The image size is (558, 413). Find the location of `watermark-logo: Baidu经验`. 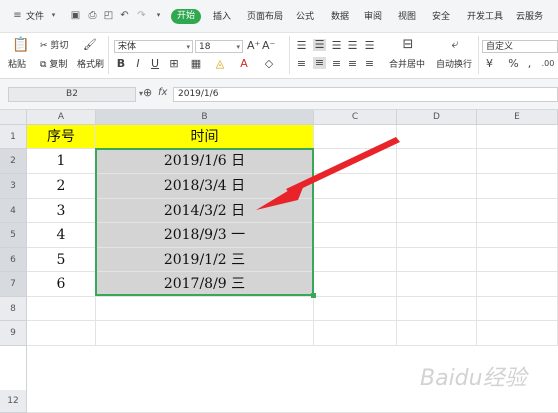

watermark-logo: Baidu经验 is located at coordinates (473, 378).